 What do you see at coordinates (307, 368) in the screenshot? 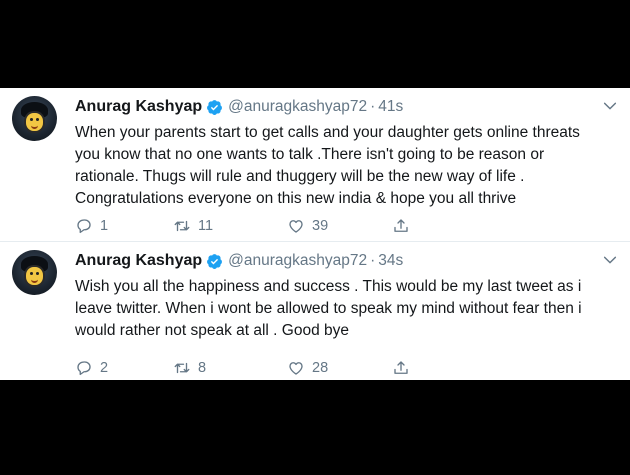
I see `like-button: 28` at bounding box center [307, 368].